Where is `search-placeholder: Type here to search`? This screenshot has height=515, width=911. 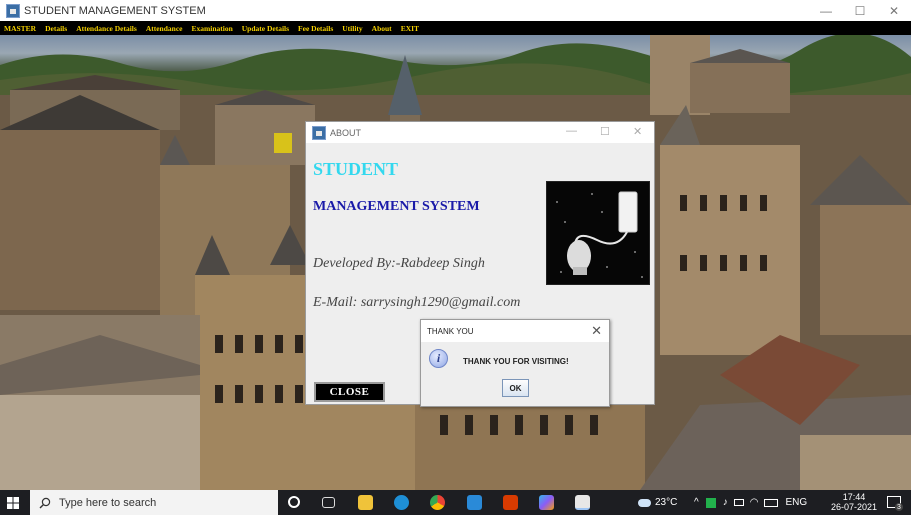 search-placeholder: Type here to search is located at coordinates (108, 502).